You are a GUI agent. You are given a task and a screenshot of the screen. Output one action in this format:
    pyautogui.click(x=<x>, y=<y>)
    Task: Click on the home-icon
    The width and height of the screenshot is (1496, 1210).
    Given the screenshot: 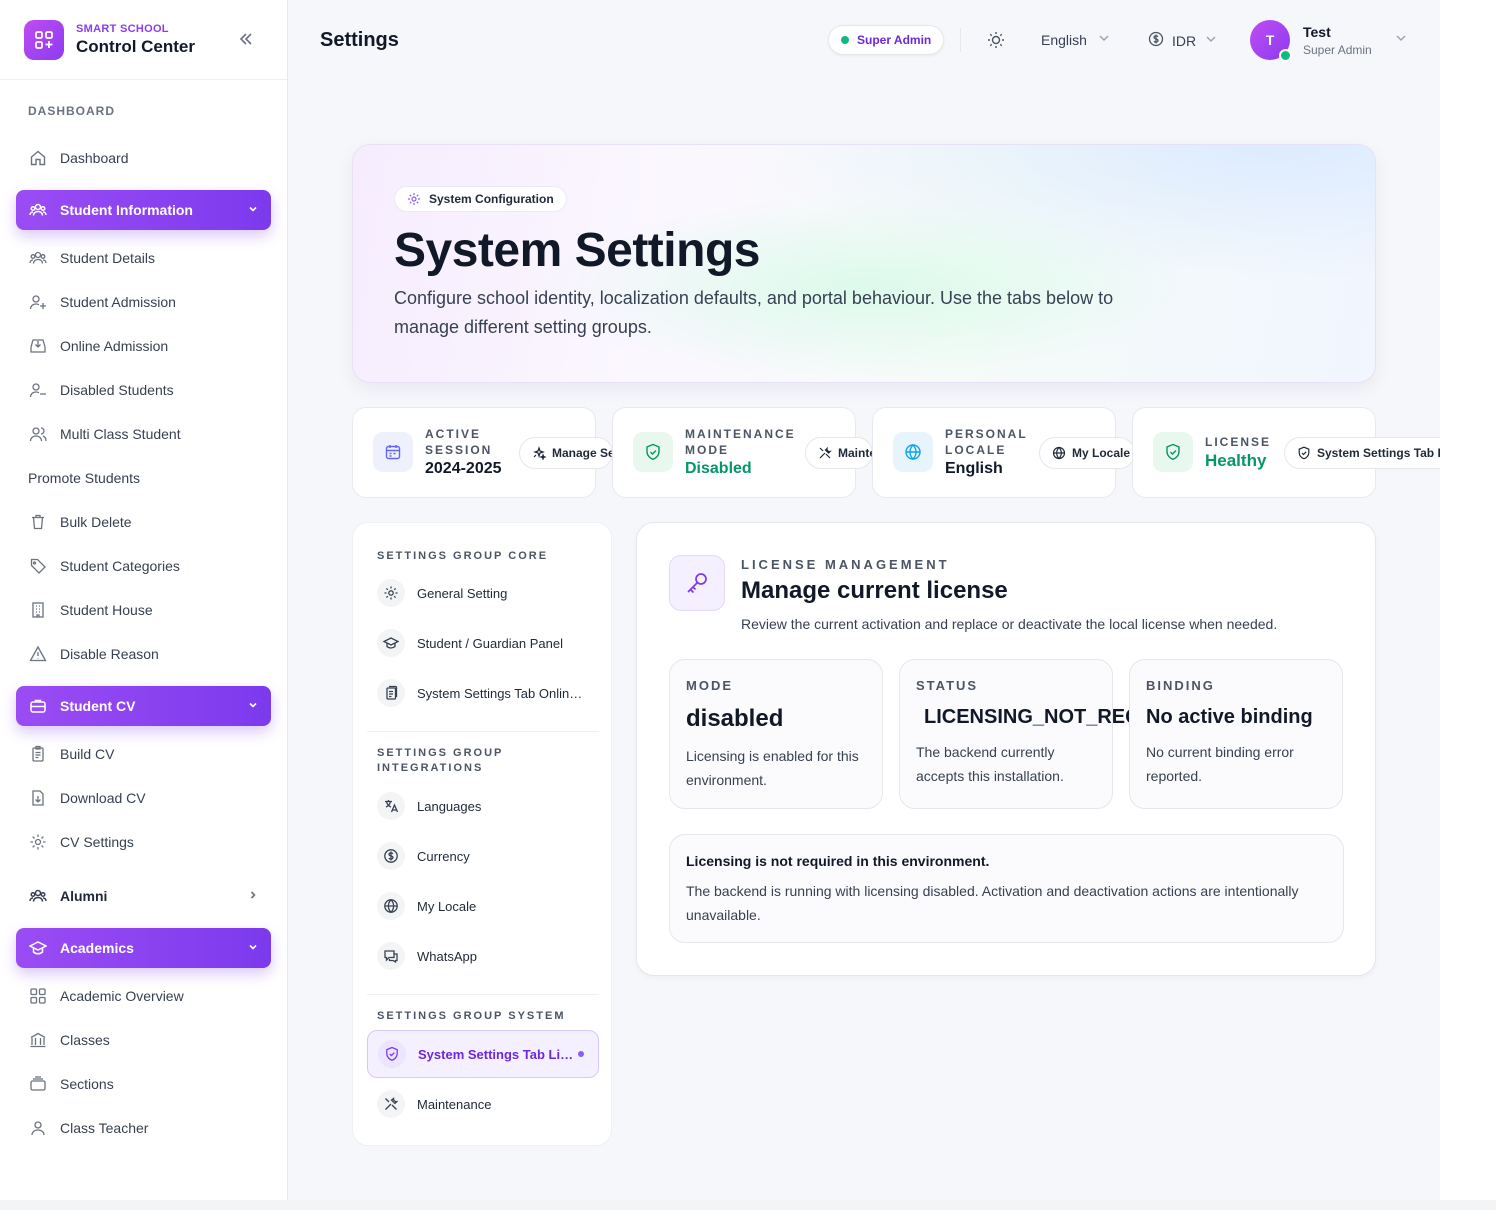 What is the action you would take?
    pyautogui.click(x=38, y=158)
    